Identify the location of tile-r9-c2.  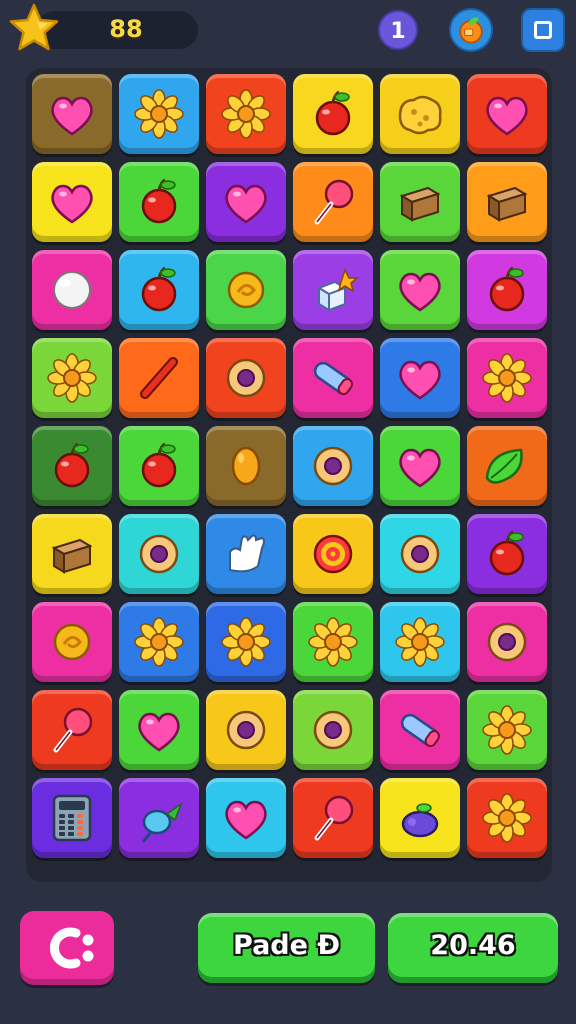
(159, 818).